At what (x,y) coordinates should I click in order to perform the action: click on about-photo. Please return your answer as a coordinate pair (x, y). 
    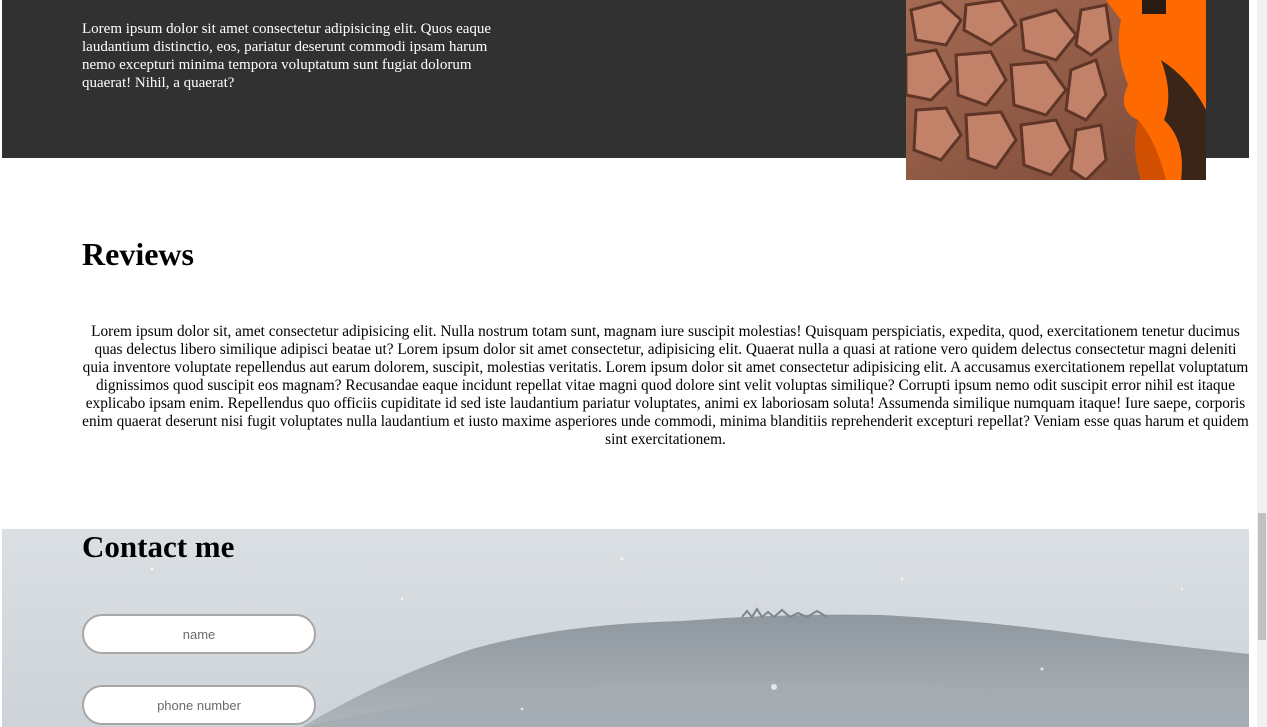
    Looking at the image, I should click on (1056, 90).